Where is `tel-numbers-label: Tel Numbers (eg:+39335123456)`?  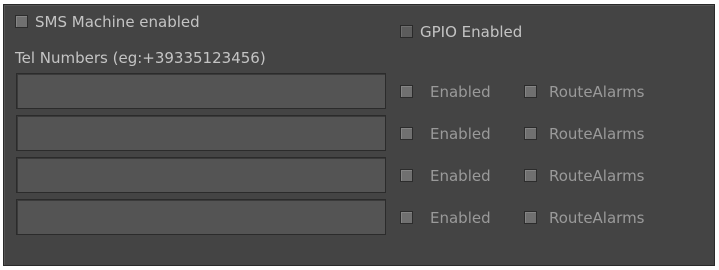 tel-numbers-label: Tel Numbers (eg:+39335123456) is located at coordinates (140, 58).